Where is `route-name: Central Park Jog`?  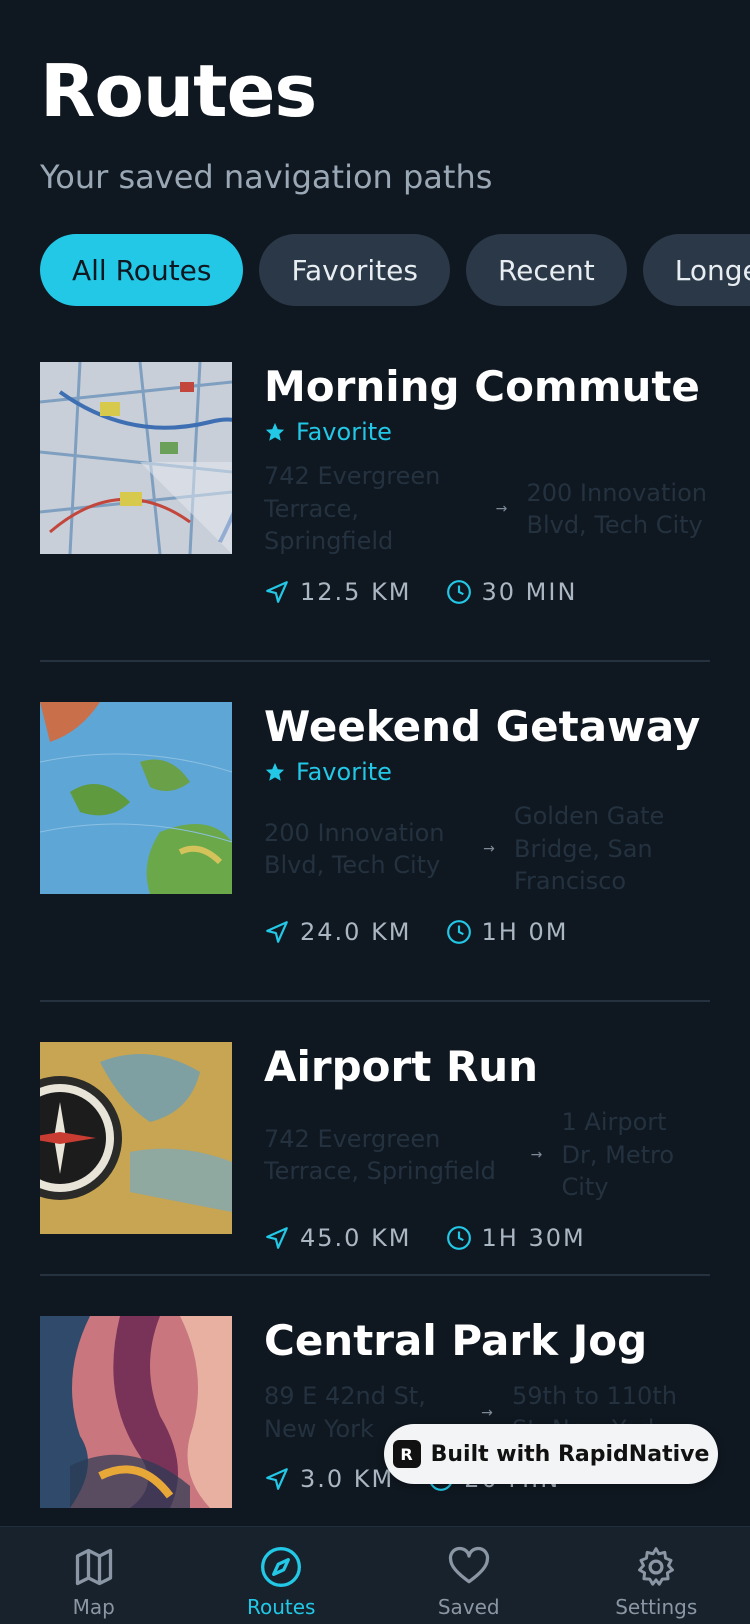
route-name: Central Park Jog is located at coordinates (456, 1340).